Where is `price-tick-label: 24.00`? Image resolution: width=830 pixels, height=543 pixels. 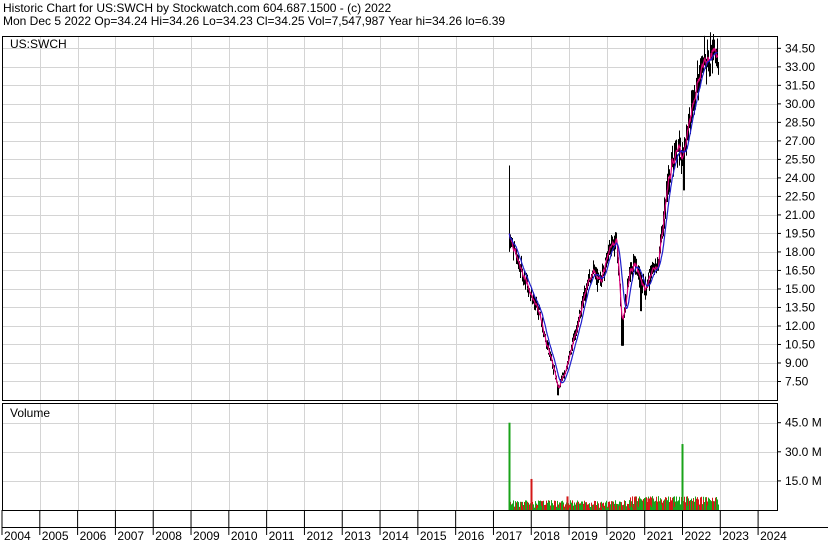
price-tick-label: 24.00 is located at coordinates (800, 178).